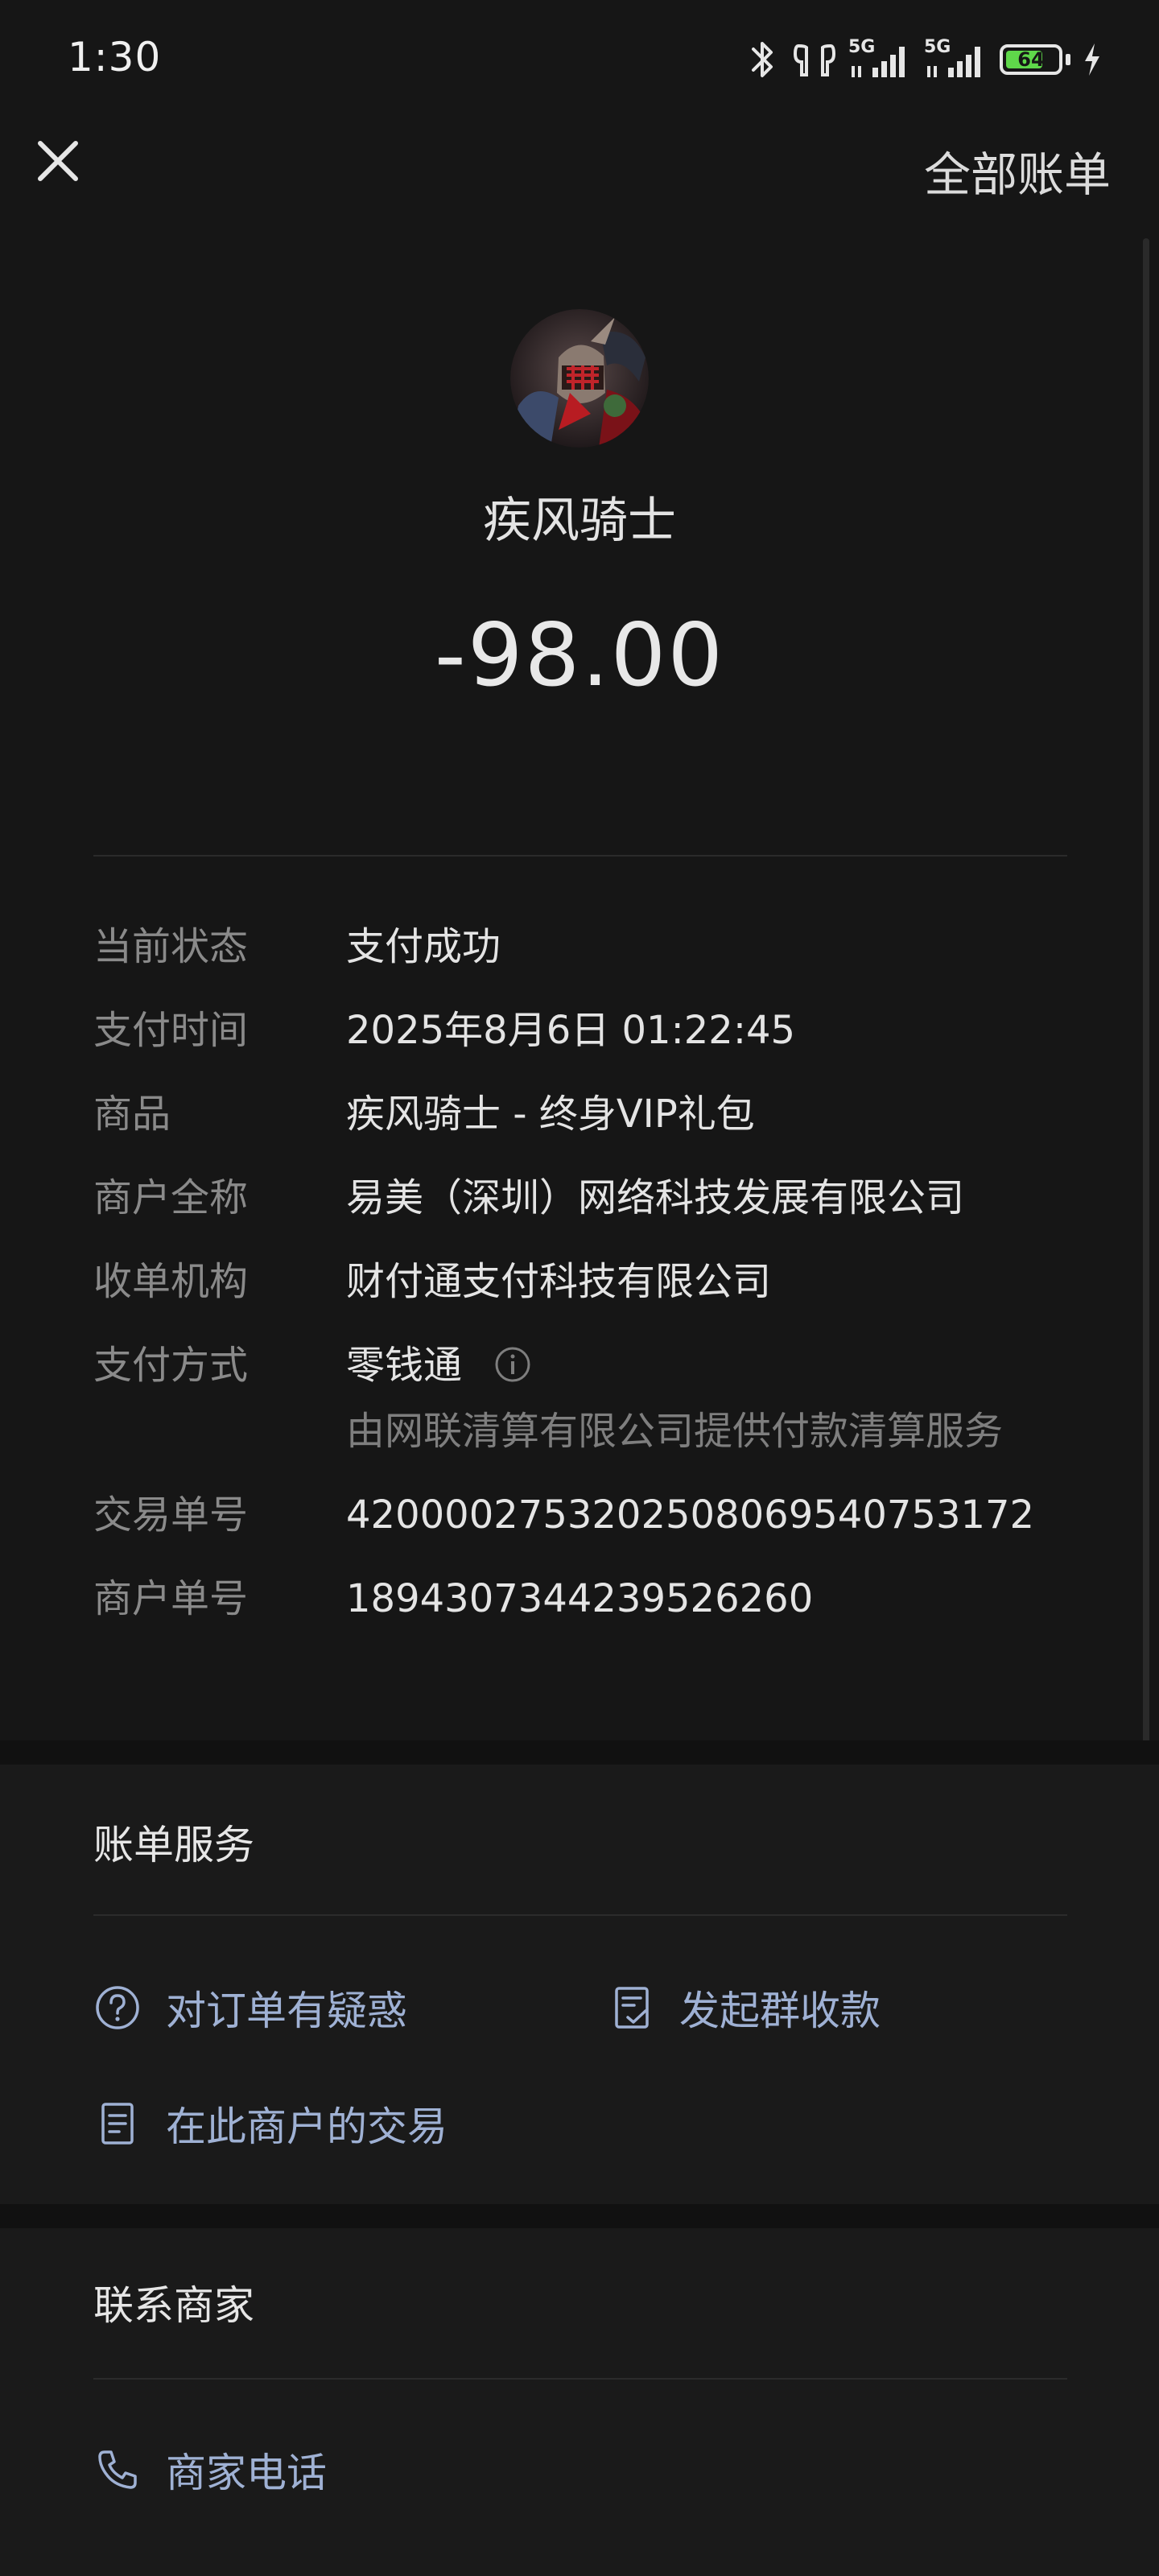 Image resolution: width=1159 pixels, height=2576 pixels. Describe the element at coordinates (1092, 59) in the screenshot. I see `charging-icon` at that location.